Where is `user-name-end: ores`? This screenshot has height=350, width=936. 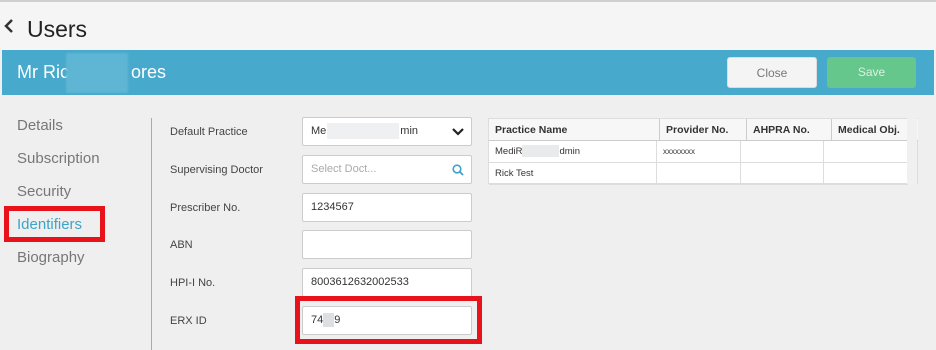 user-name-end: ores is located at coordinates (149, 72).